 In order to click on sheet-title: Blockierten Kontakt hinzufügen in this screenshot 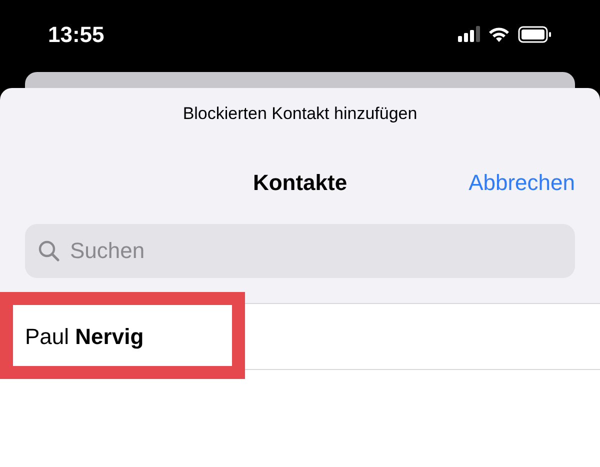, I will do `click(300, 114)`.